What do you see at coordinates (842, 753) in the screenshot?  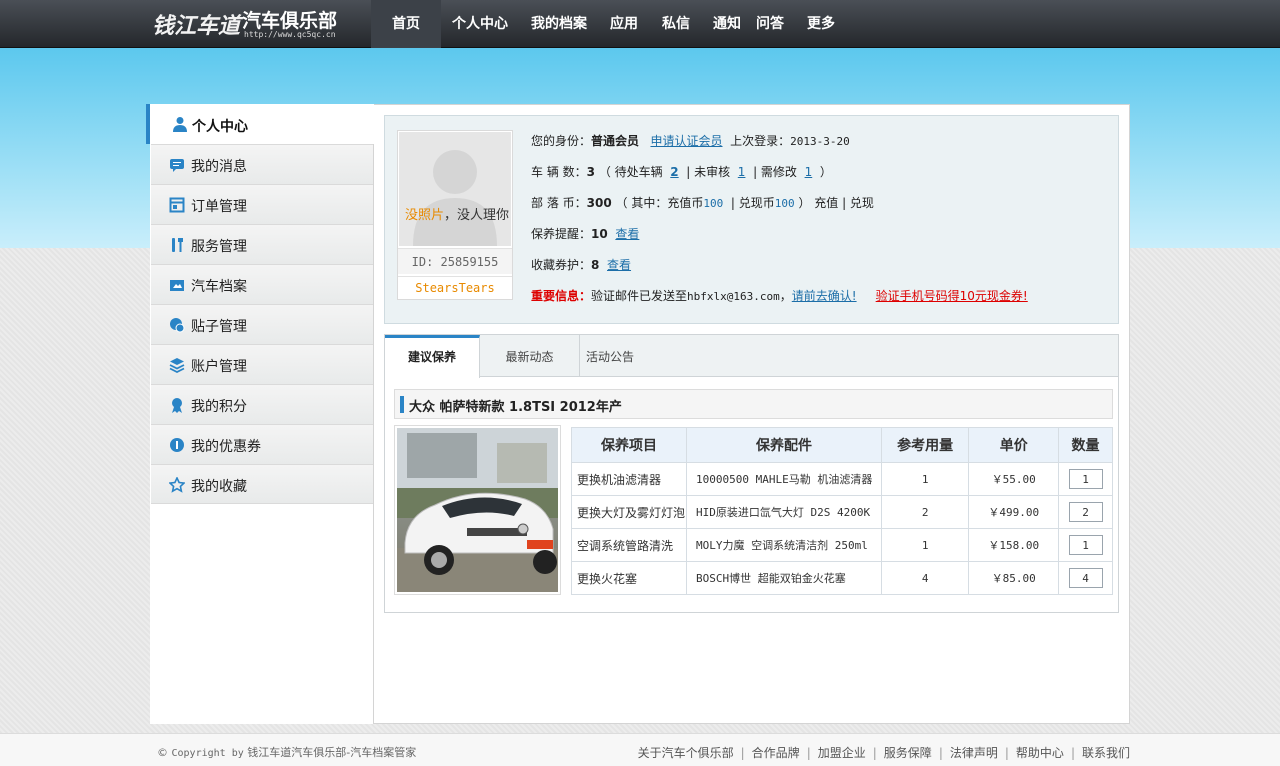 I see `footer-link-franchise: 加盟企业` at bounding box center [842, 753].